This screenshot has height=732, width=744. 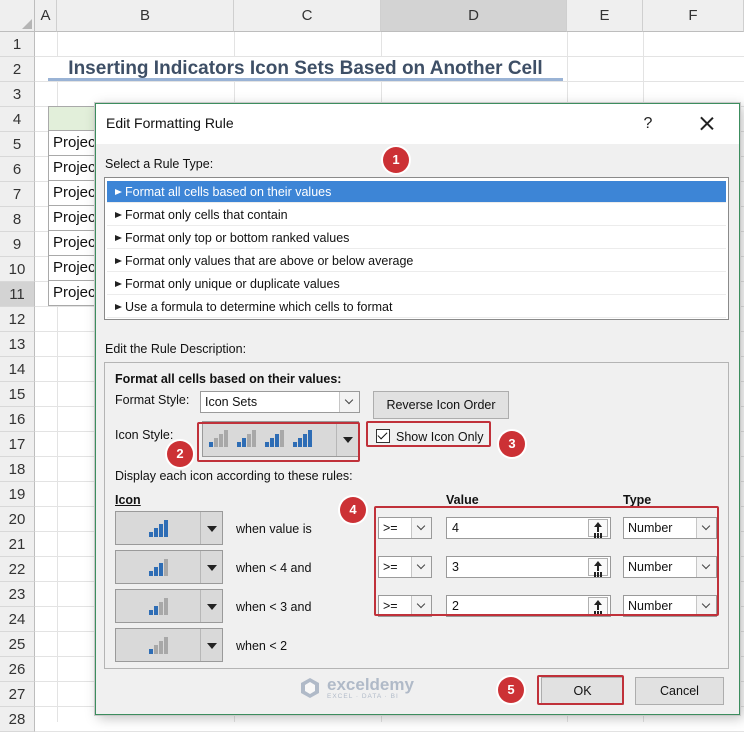 What do you see at coordinates (462, 500) in the screenshot?
I see `value-column-header: Value` at bounding box center [462, 500].